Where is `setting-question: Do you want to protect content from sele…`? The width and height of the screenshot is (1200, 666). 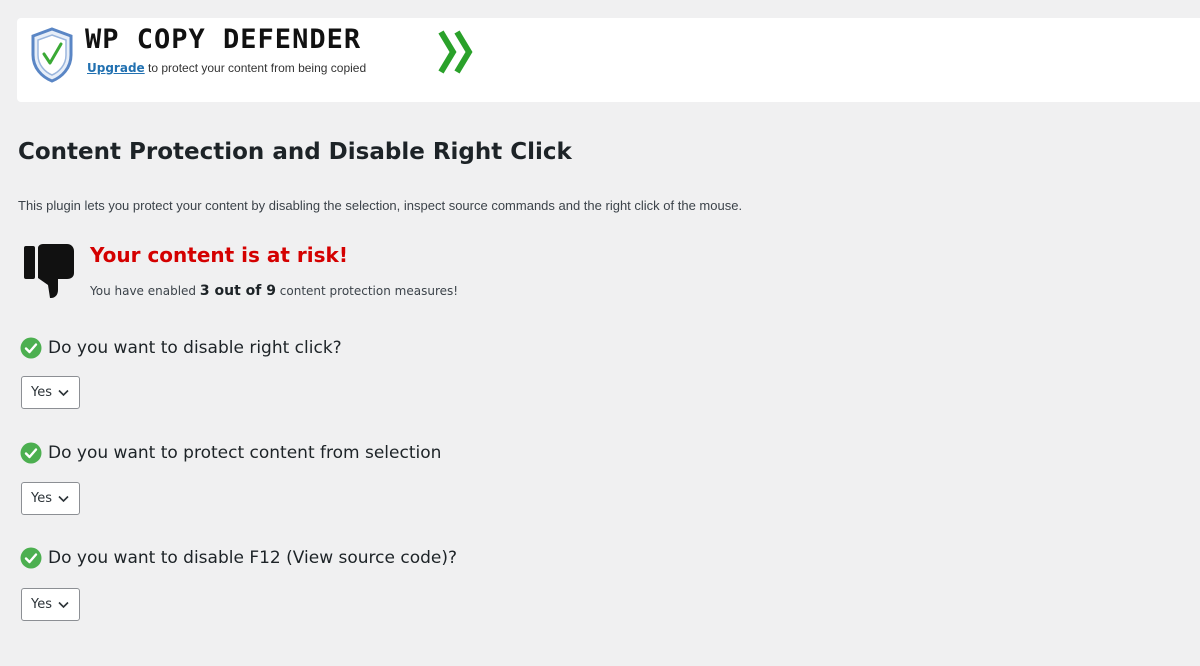
setting-question: Do you want to protect content from sele… is located at coordinates (245, 453).